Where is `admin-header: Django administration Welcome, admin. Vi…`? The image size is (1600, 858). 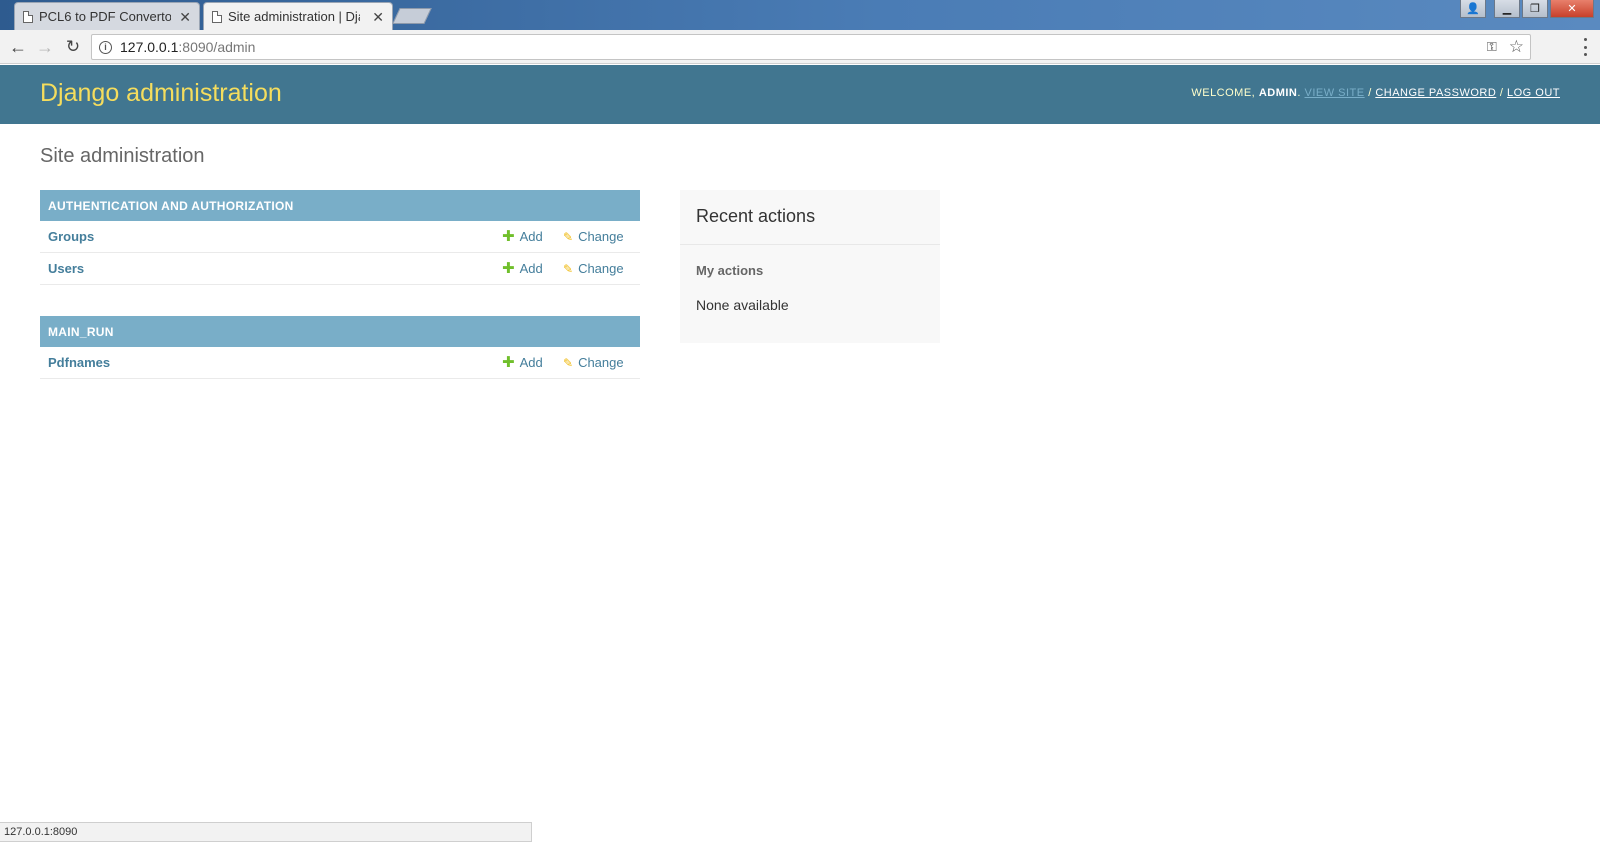 admin-header: Django administration Welcome, admin. Vi… is located at coordinates (800, 94).